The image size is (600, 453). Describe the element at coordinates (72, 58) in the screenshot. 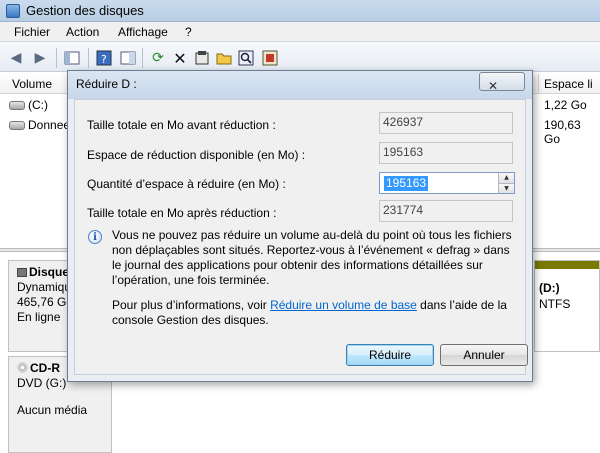

I see `properties-panel-icon` at that location.